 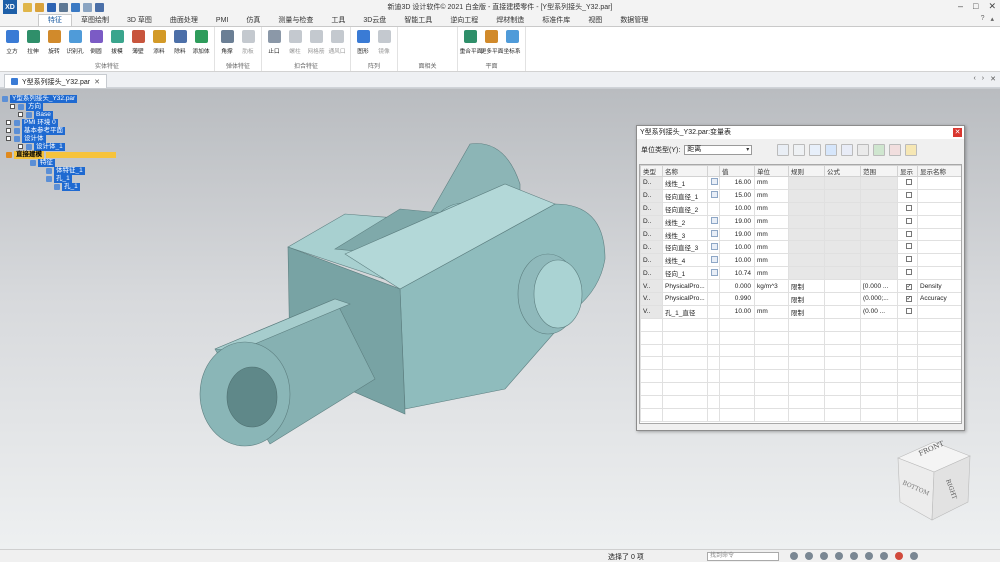 I want to click on tab-close-all-icon: ✕, so click(x=993, y=79).